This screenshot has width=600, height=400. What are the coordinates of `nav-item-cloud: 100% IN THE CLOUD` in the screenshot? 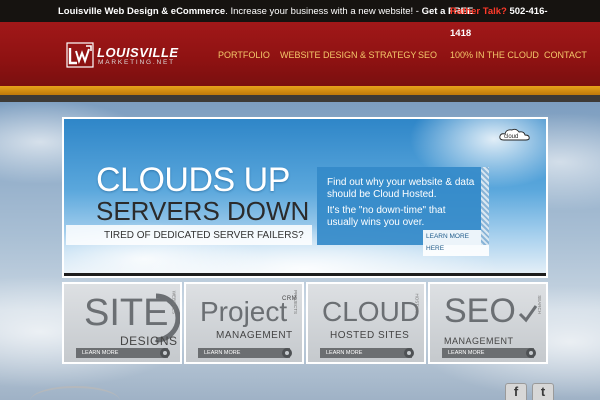 It's located at (494, 55).